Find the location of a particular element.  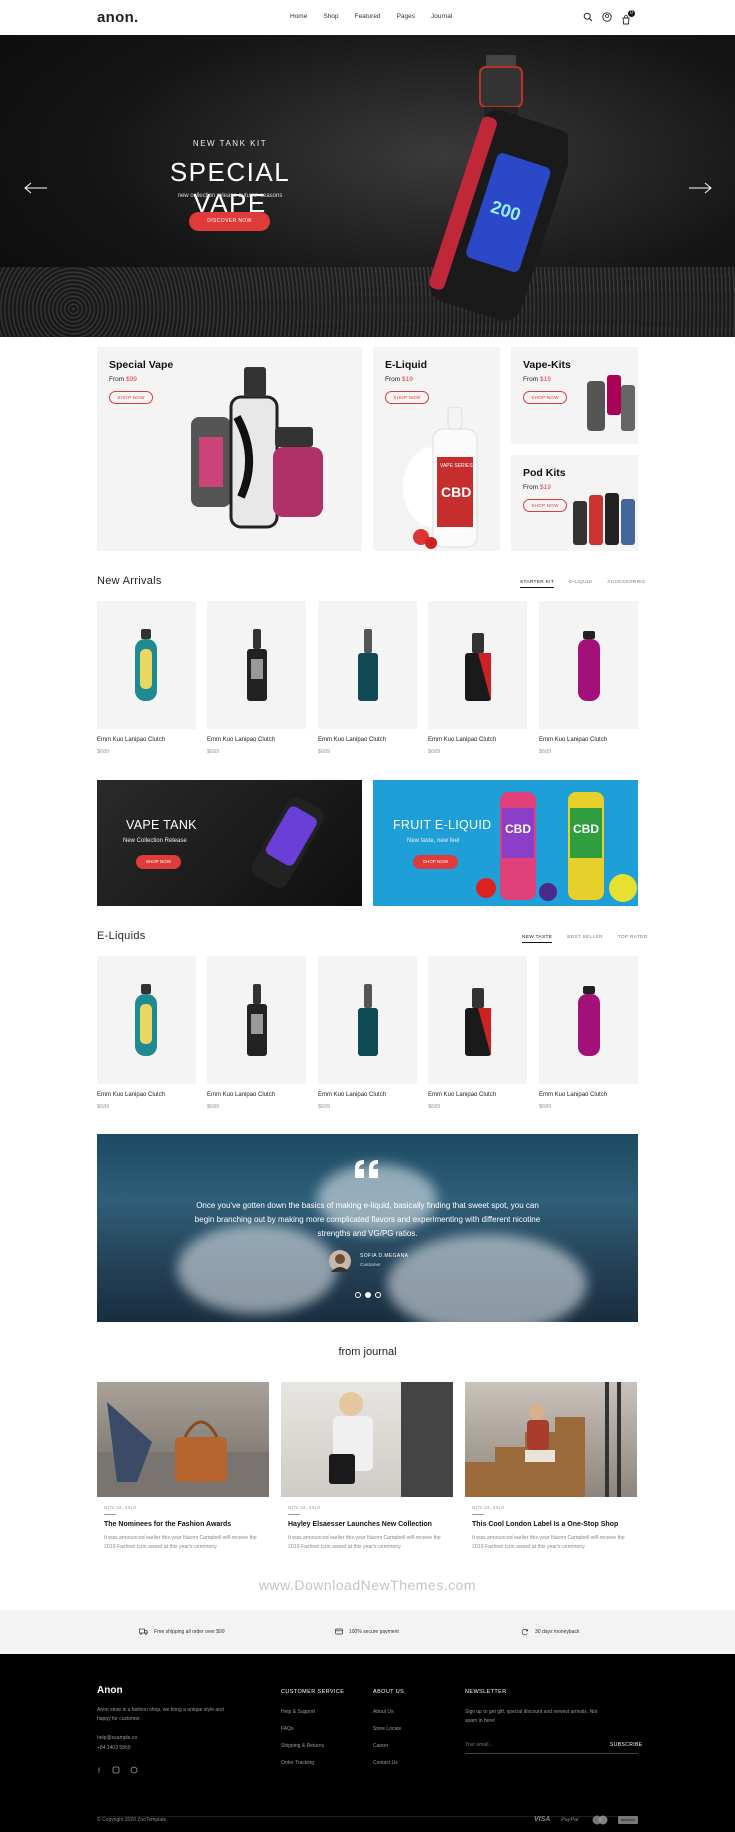

nav-featured: Featured is located at coordinates (368, 16).